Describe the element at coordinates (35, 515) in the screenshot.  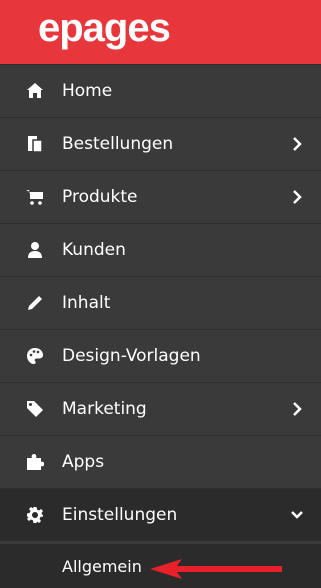
I see `gear-icon` at that location.